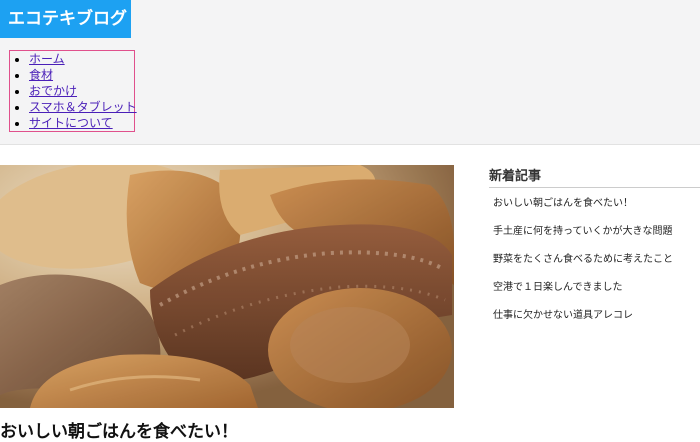 This screenshot has height=442, width=700. I want to click on nav-link-smartphone-tablet: スマホ＆タブレット, so click(83, 107).